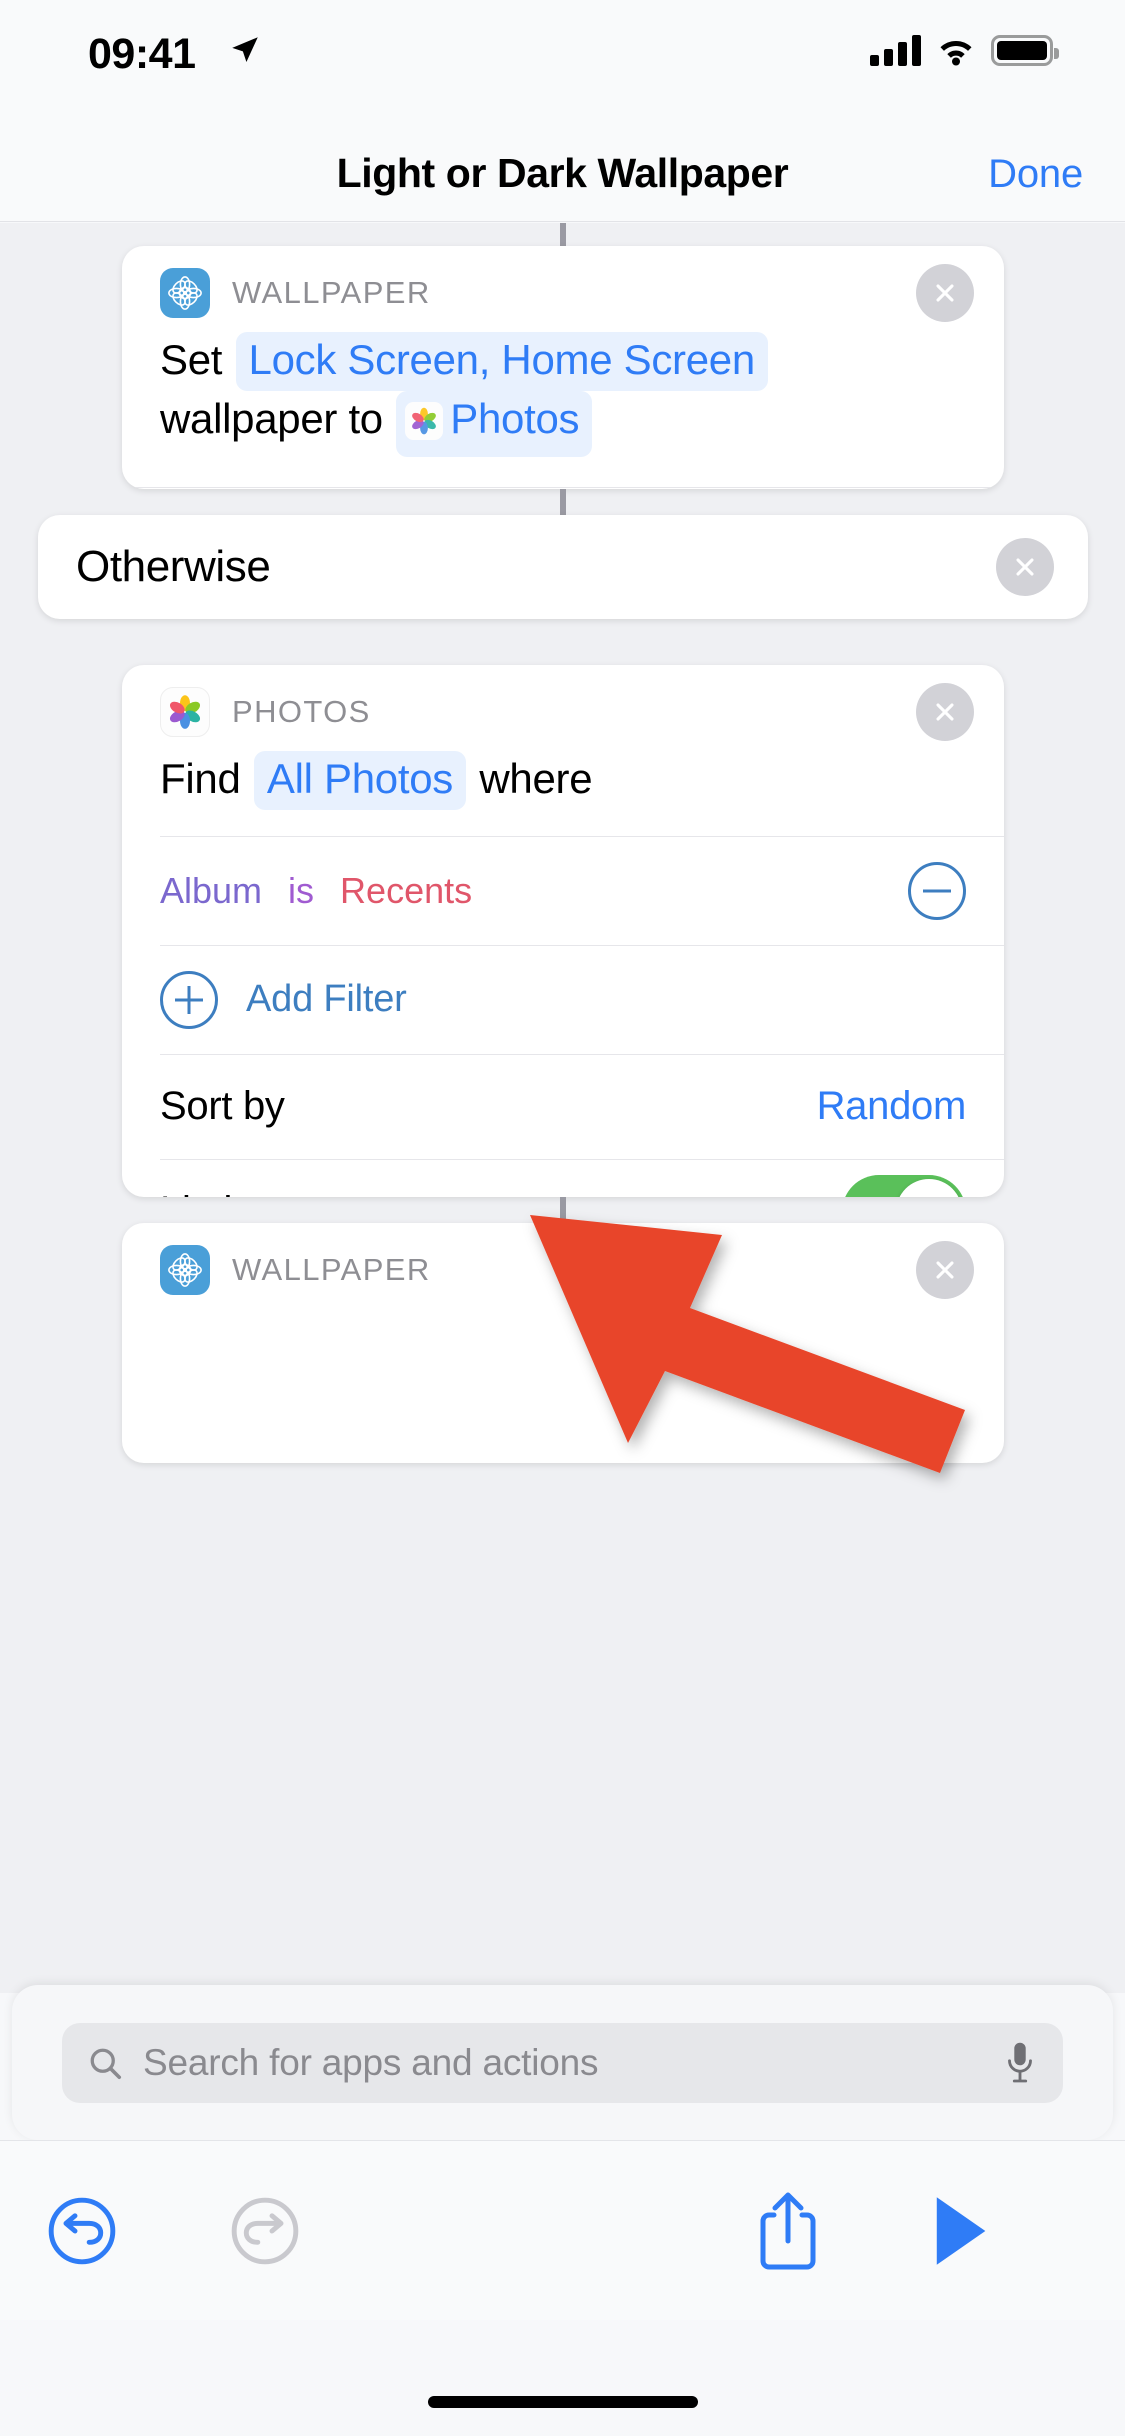  What do you see at coordinates (563, 1000) in the screenshot?
I see `add-filter-row: Add Filter` at bounding box center [563, 1000].